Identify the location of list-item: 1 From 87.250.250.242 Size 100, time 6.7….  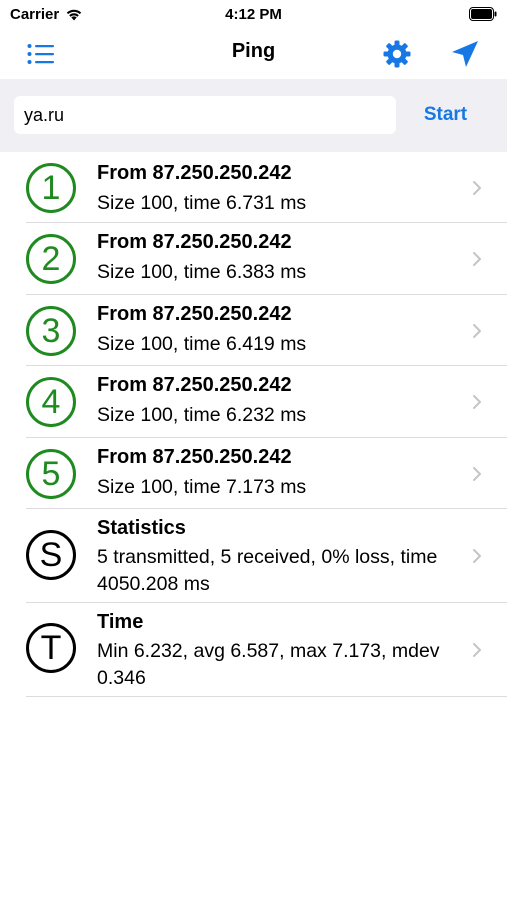
(253, 187).